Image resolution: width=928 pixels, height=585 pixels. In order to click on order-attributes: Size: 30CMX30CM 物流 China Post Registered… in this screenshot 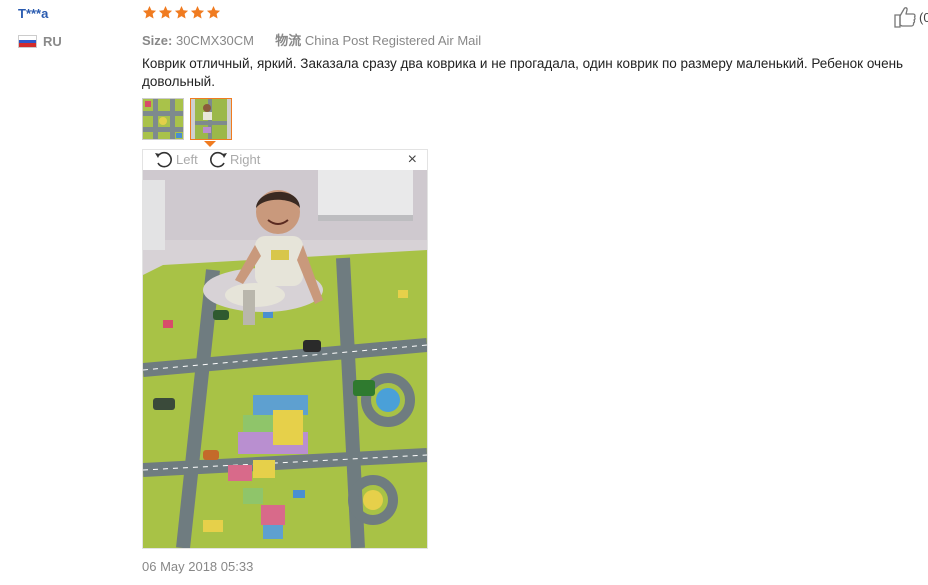, I will do `click(311, 39)`.